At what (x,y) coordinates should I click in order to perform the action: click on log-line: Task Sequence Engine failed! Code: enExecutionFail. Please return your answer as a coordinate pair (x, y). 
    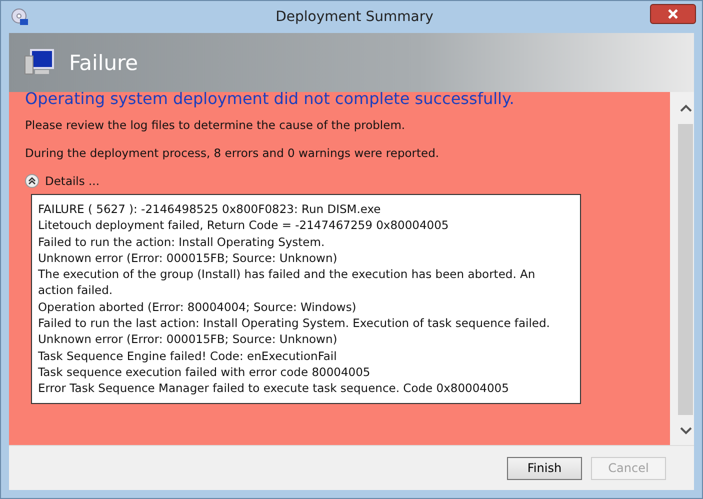
    Looking at the image, I should click on (188, 356).